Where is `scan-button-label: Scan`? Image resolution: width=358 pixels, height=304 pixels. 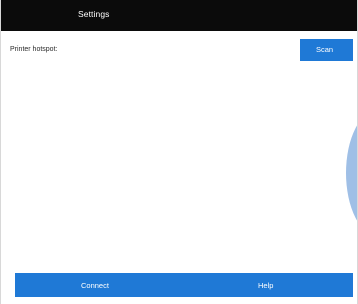
scan-button-label: Scan is located at coordinates (325, 49).